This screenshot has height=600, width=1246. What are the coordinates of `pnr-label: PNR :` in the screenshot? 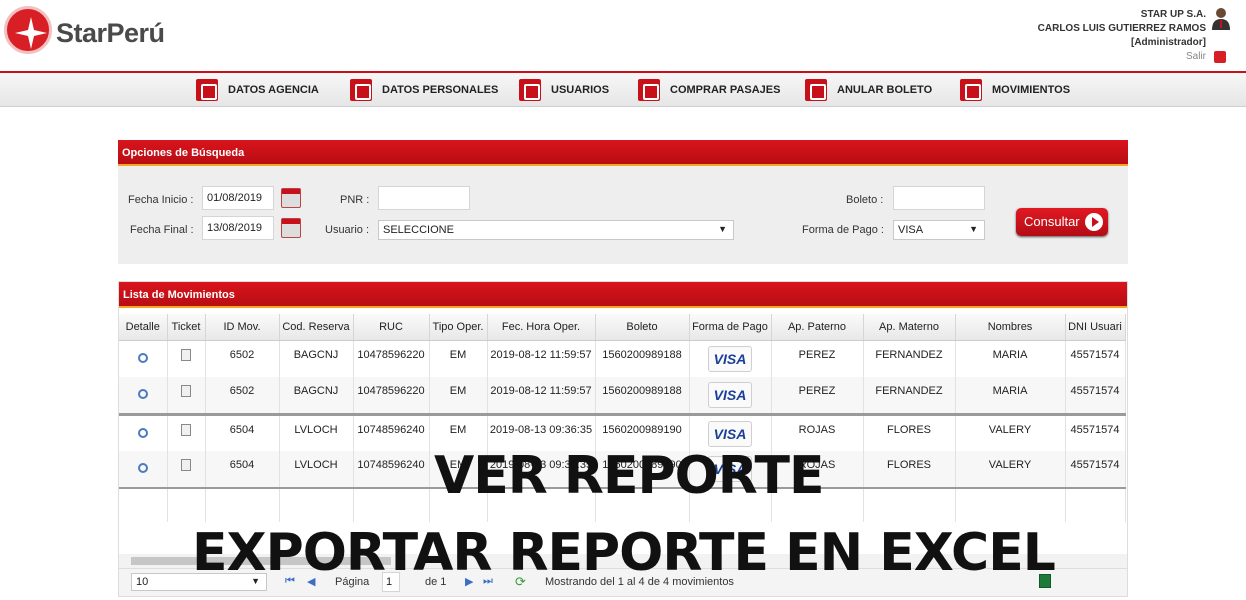 It's located at (355, 200).